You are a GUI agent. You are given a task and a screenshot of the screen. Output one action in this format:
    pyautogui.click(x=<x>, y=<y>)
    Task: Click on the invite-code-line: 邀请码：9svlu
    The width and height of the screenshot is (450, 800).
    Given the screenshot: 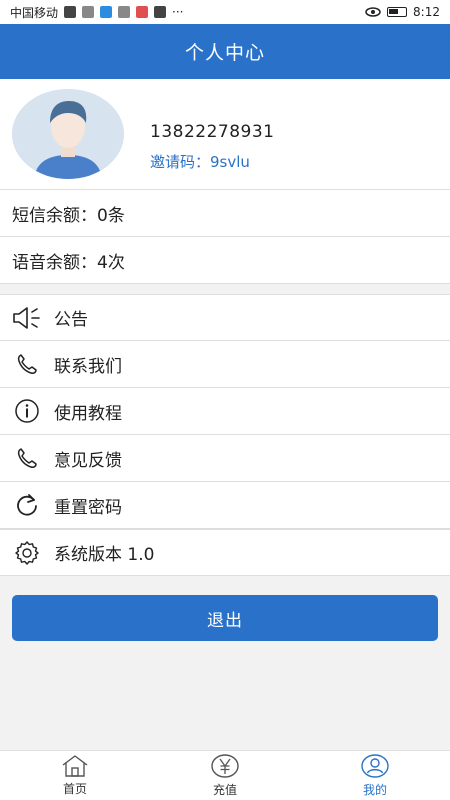 What is the action you would take?
    pyautogui.click(x=200, y=161)
    